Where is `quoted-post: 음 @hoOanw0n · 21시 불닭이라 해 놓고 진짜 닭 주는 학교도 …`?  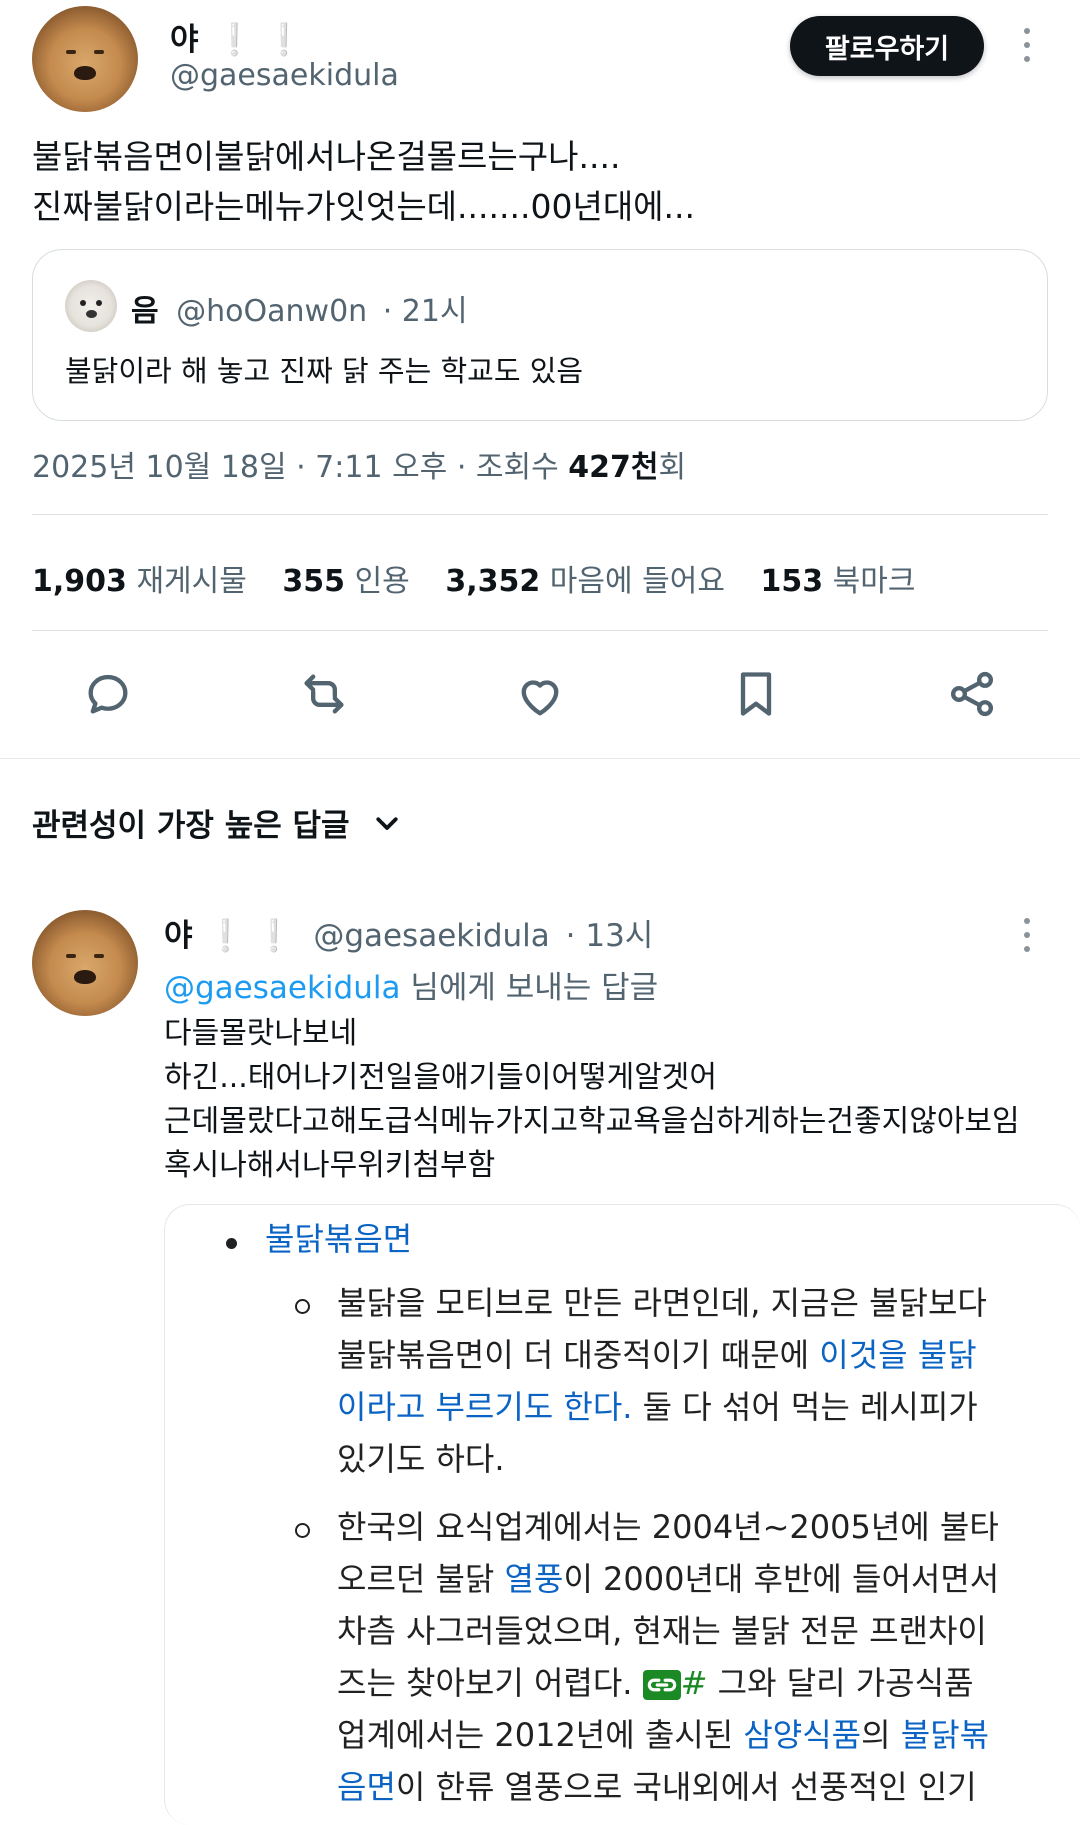 quoted-post: 음 @hoOanw0n · 21시 불닭이라 해 놓고 진짜 닭 주는 학교도 … is located at coordinates (540, 335).